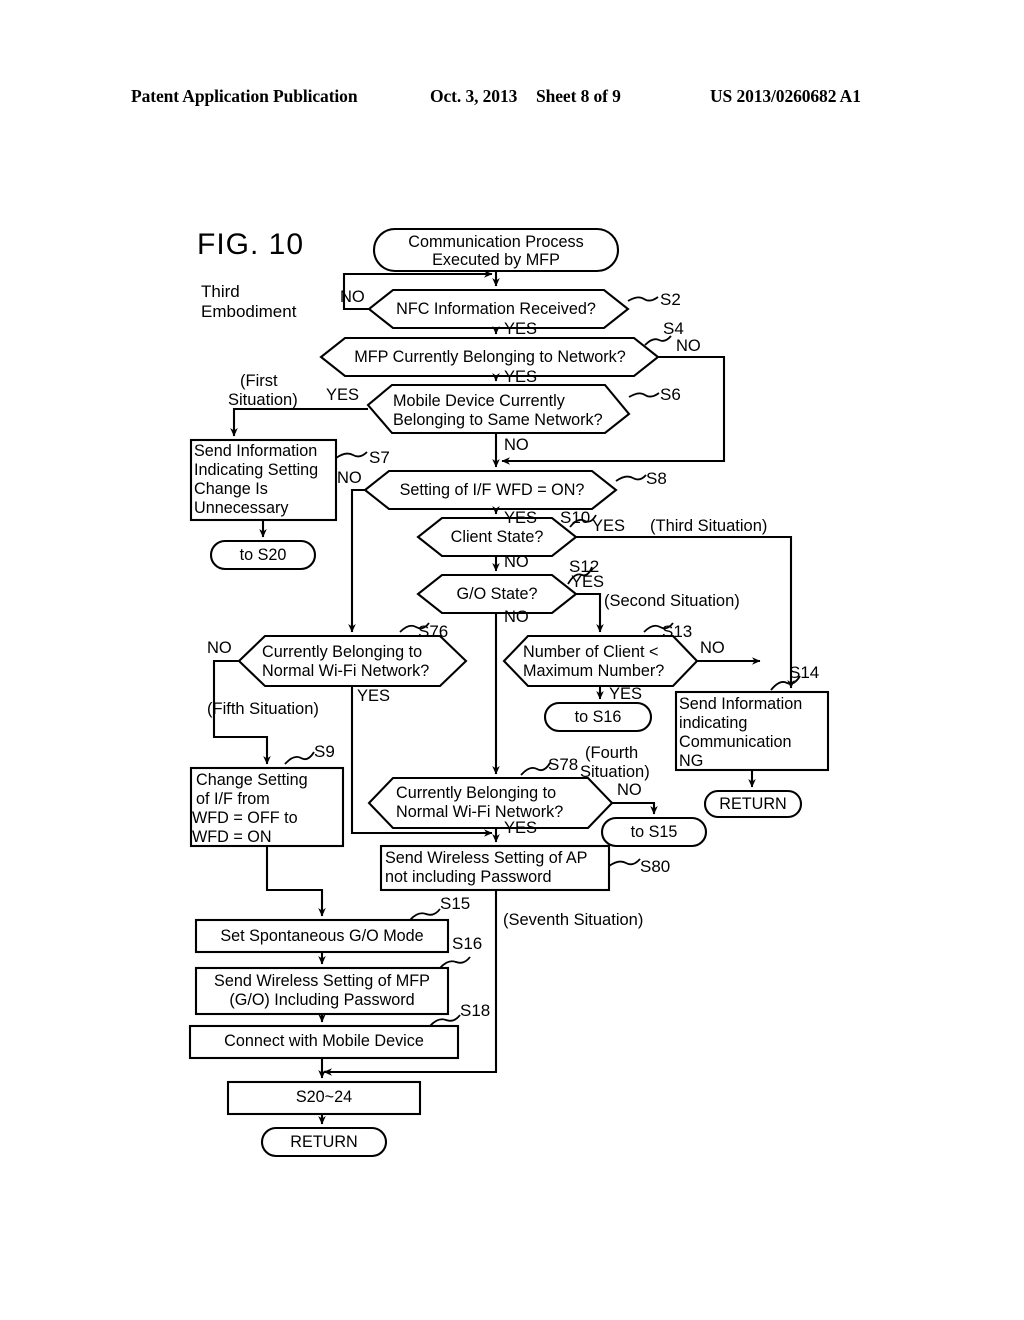  What do you see at coordinates (563, 764) in the screenshot?
I see `step-id-s78: S78` at bounding box center [563, 764].